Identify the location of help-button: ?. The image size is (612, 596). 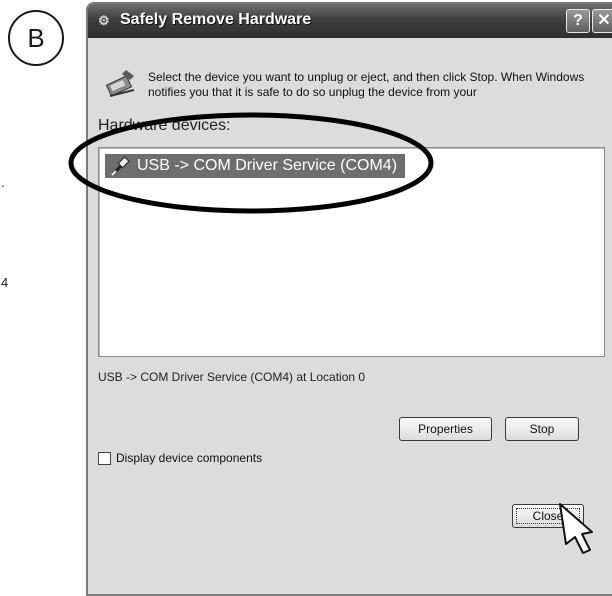
(578, 21).